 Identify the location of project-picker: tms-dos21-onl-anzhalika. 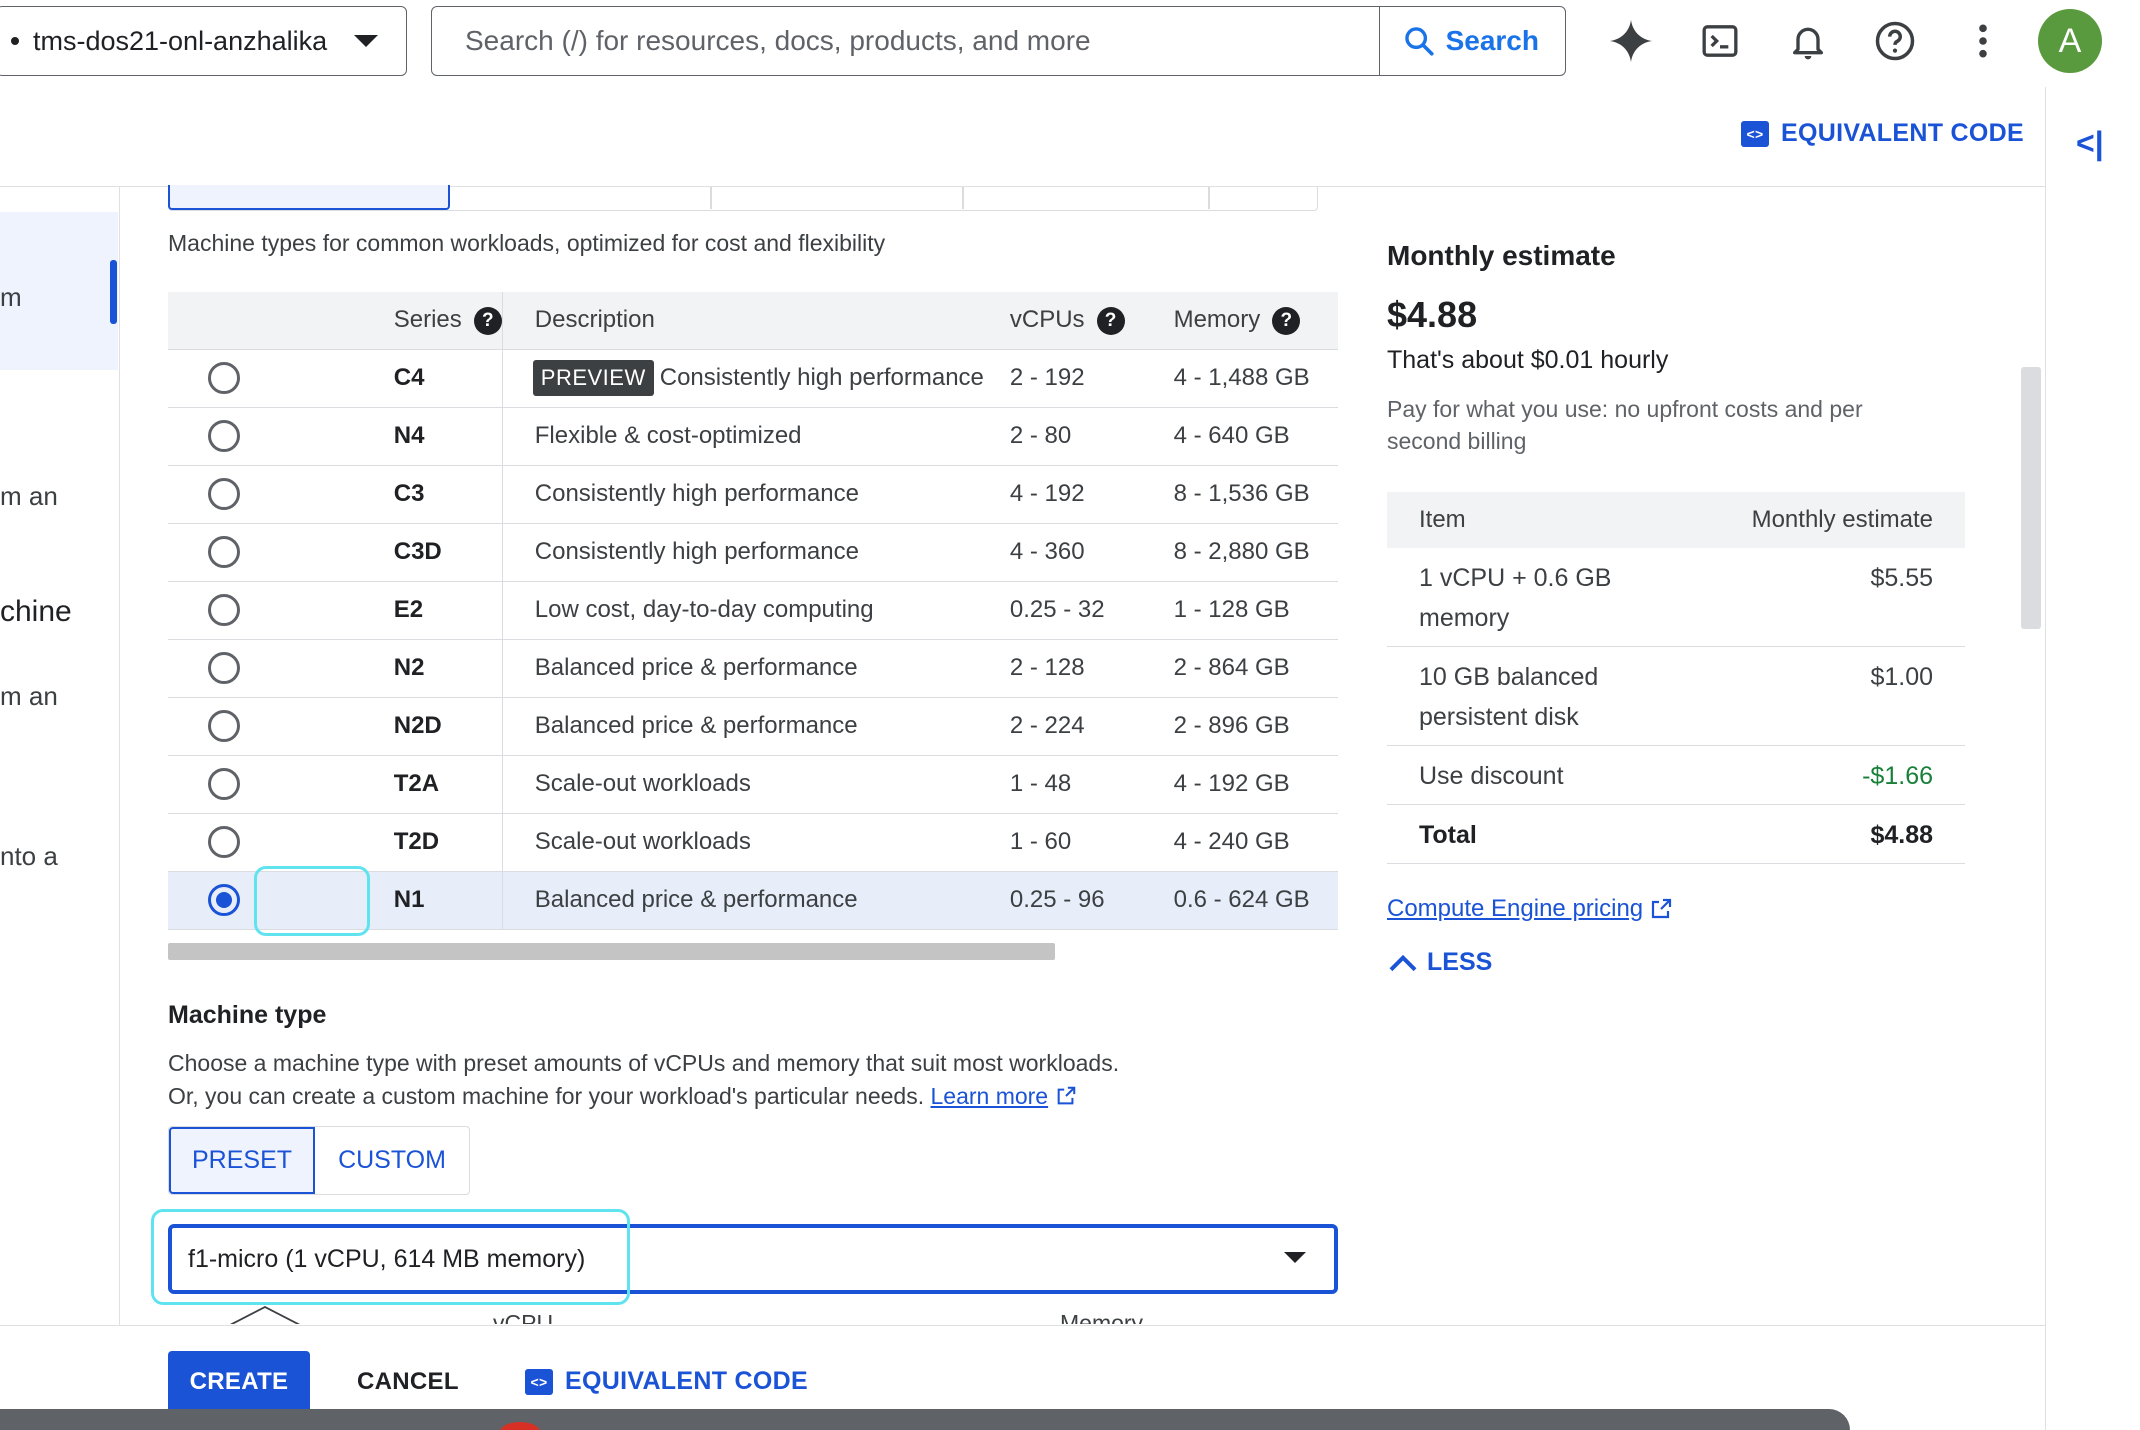
(203, 41).